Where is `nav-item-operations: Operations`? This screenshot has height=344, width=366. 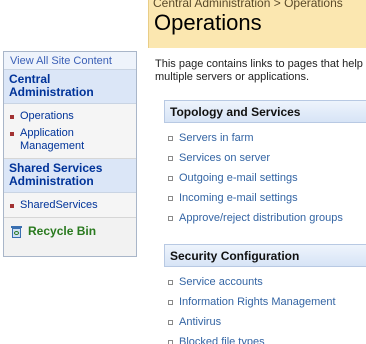 nav-item-operations: Operations is located at coordinates (70, 116).